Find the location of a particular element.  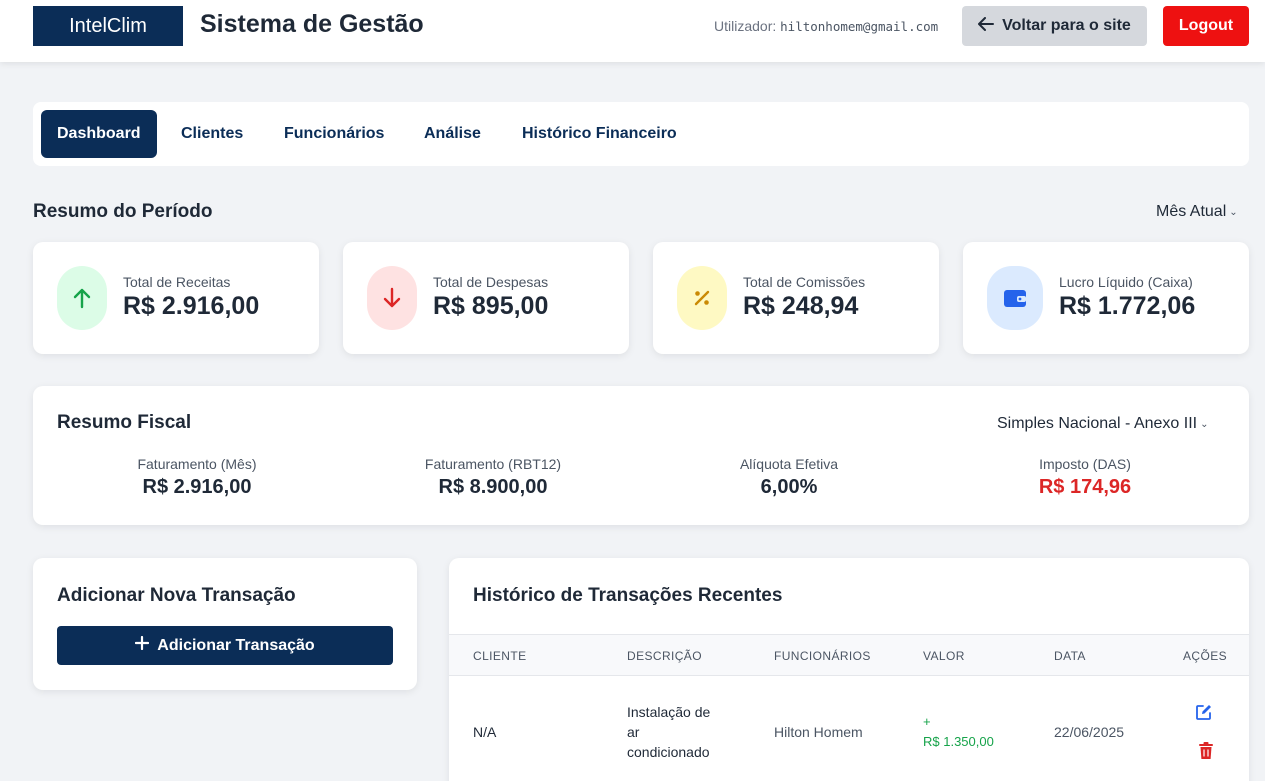

arrow-left-icon is located at coordinates (986, 26).